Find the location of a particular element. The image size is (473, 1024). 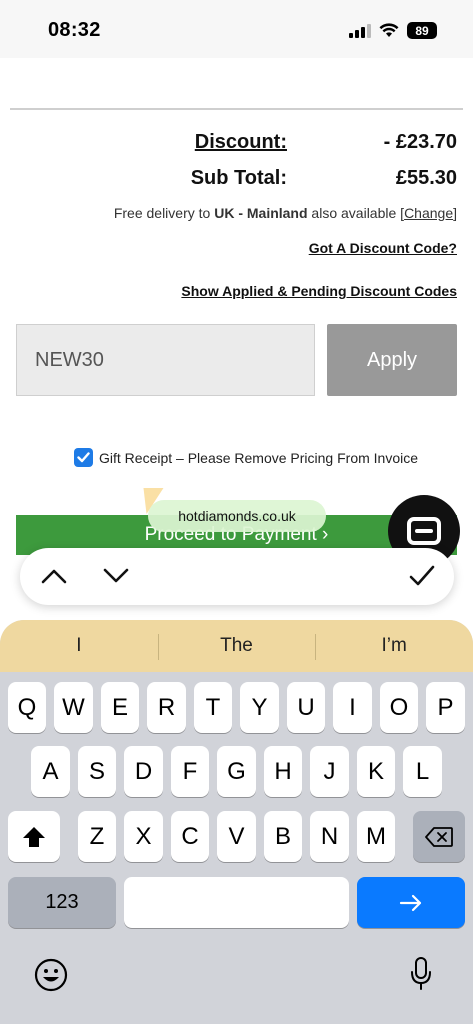

key-p: P is located at coordinates (445, 707).